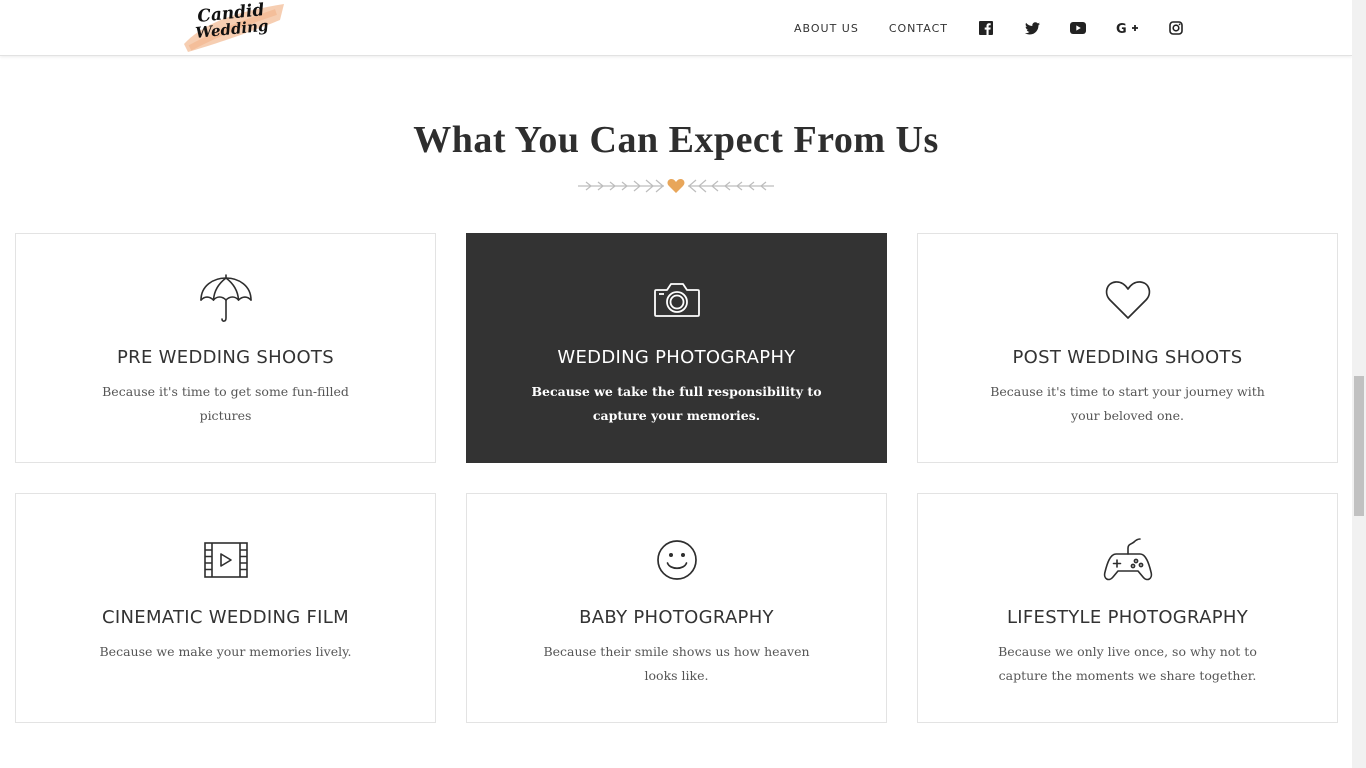 The width and height of the screenshot is (1366, 768). I want to click on nav-contact: CONTACT, so click(918, 28).